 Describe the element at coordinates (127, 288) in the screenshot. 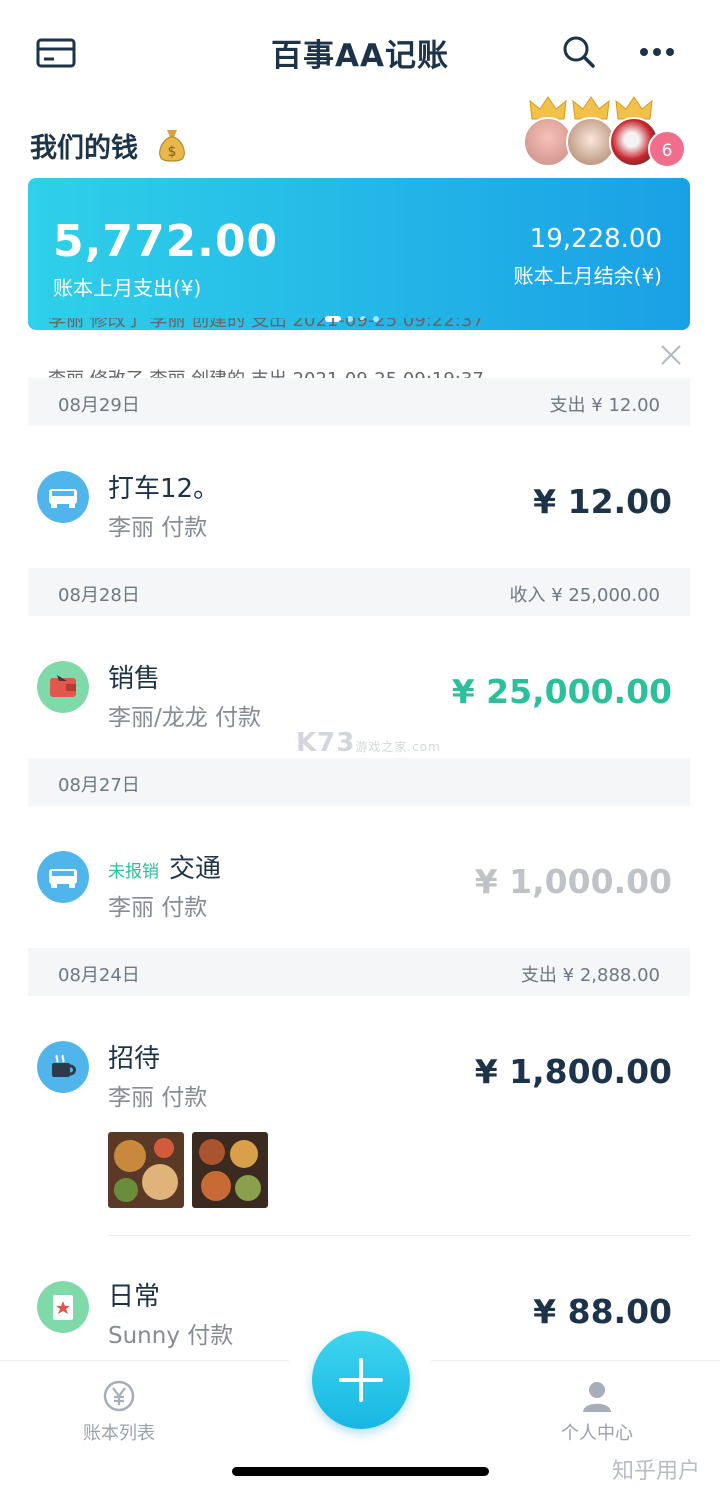

I see `monthly-expense-label: 账本上月支出(¥)` at that location.